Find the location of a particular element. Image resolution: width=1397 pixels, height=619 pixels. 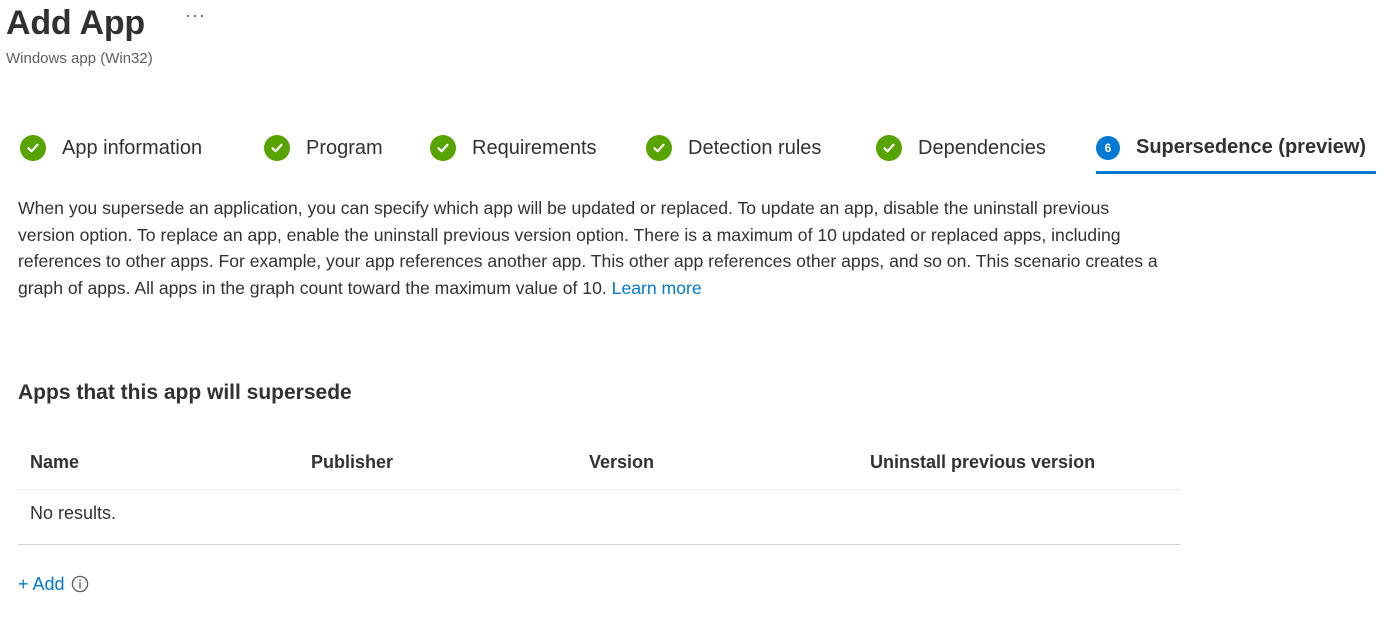

step-label: Program is located at coordinates (344, 147).